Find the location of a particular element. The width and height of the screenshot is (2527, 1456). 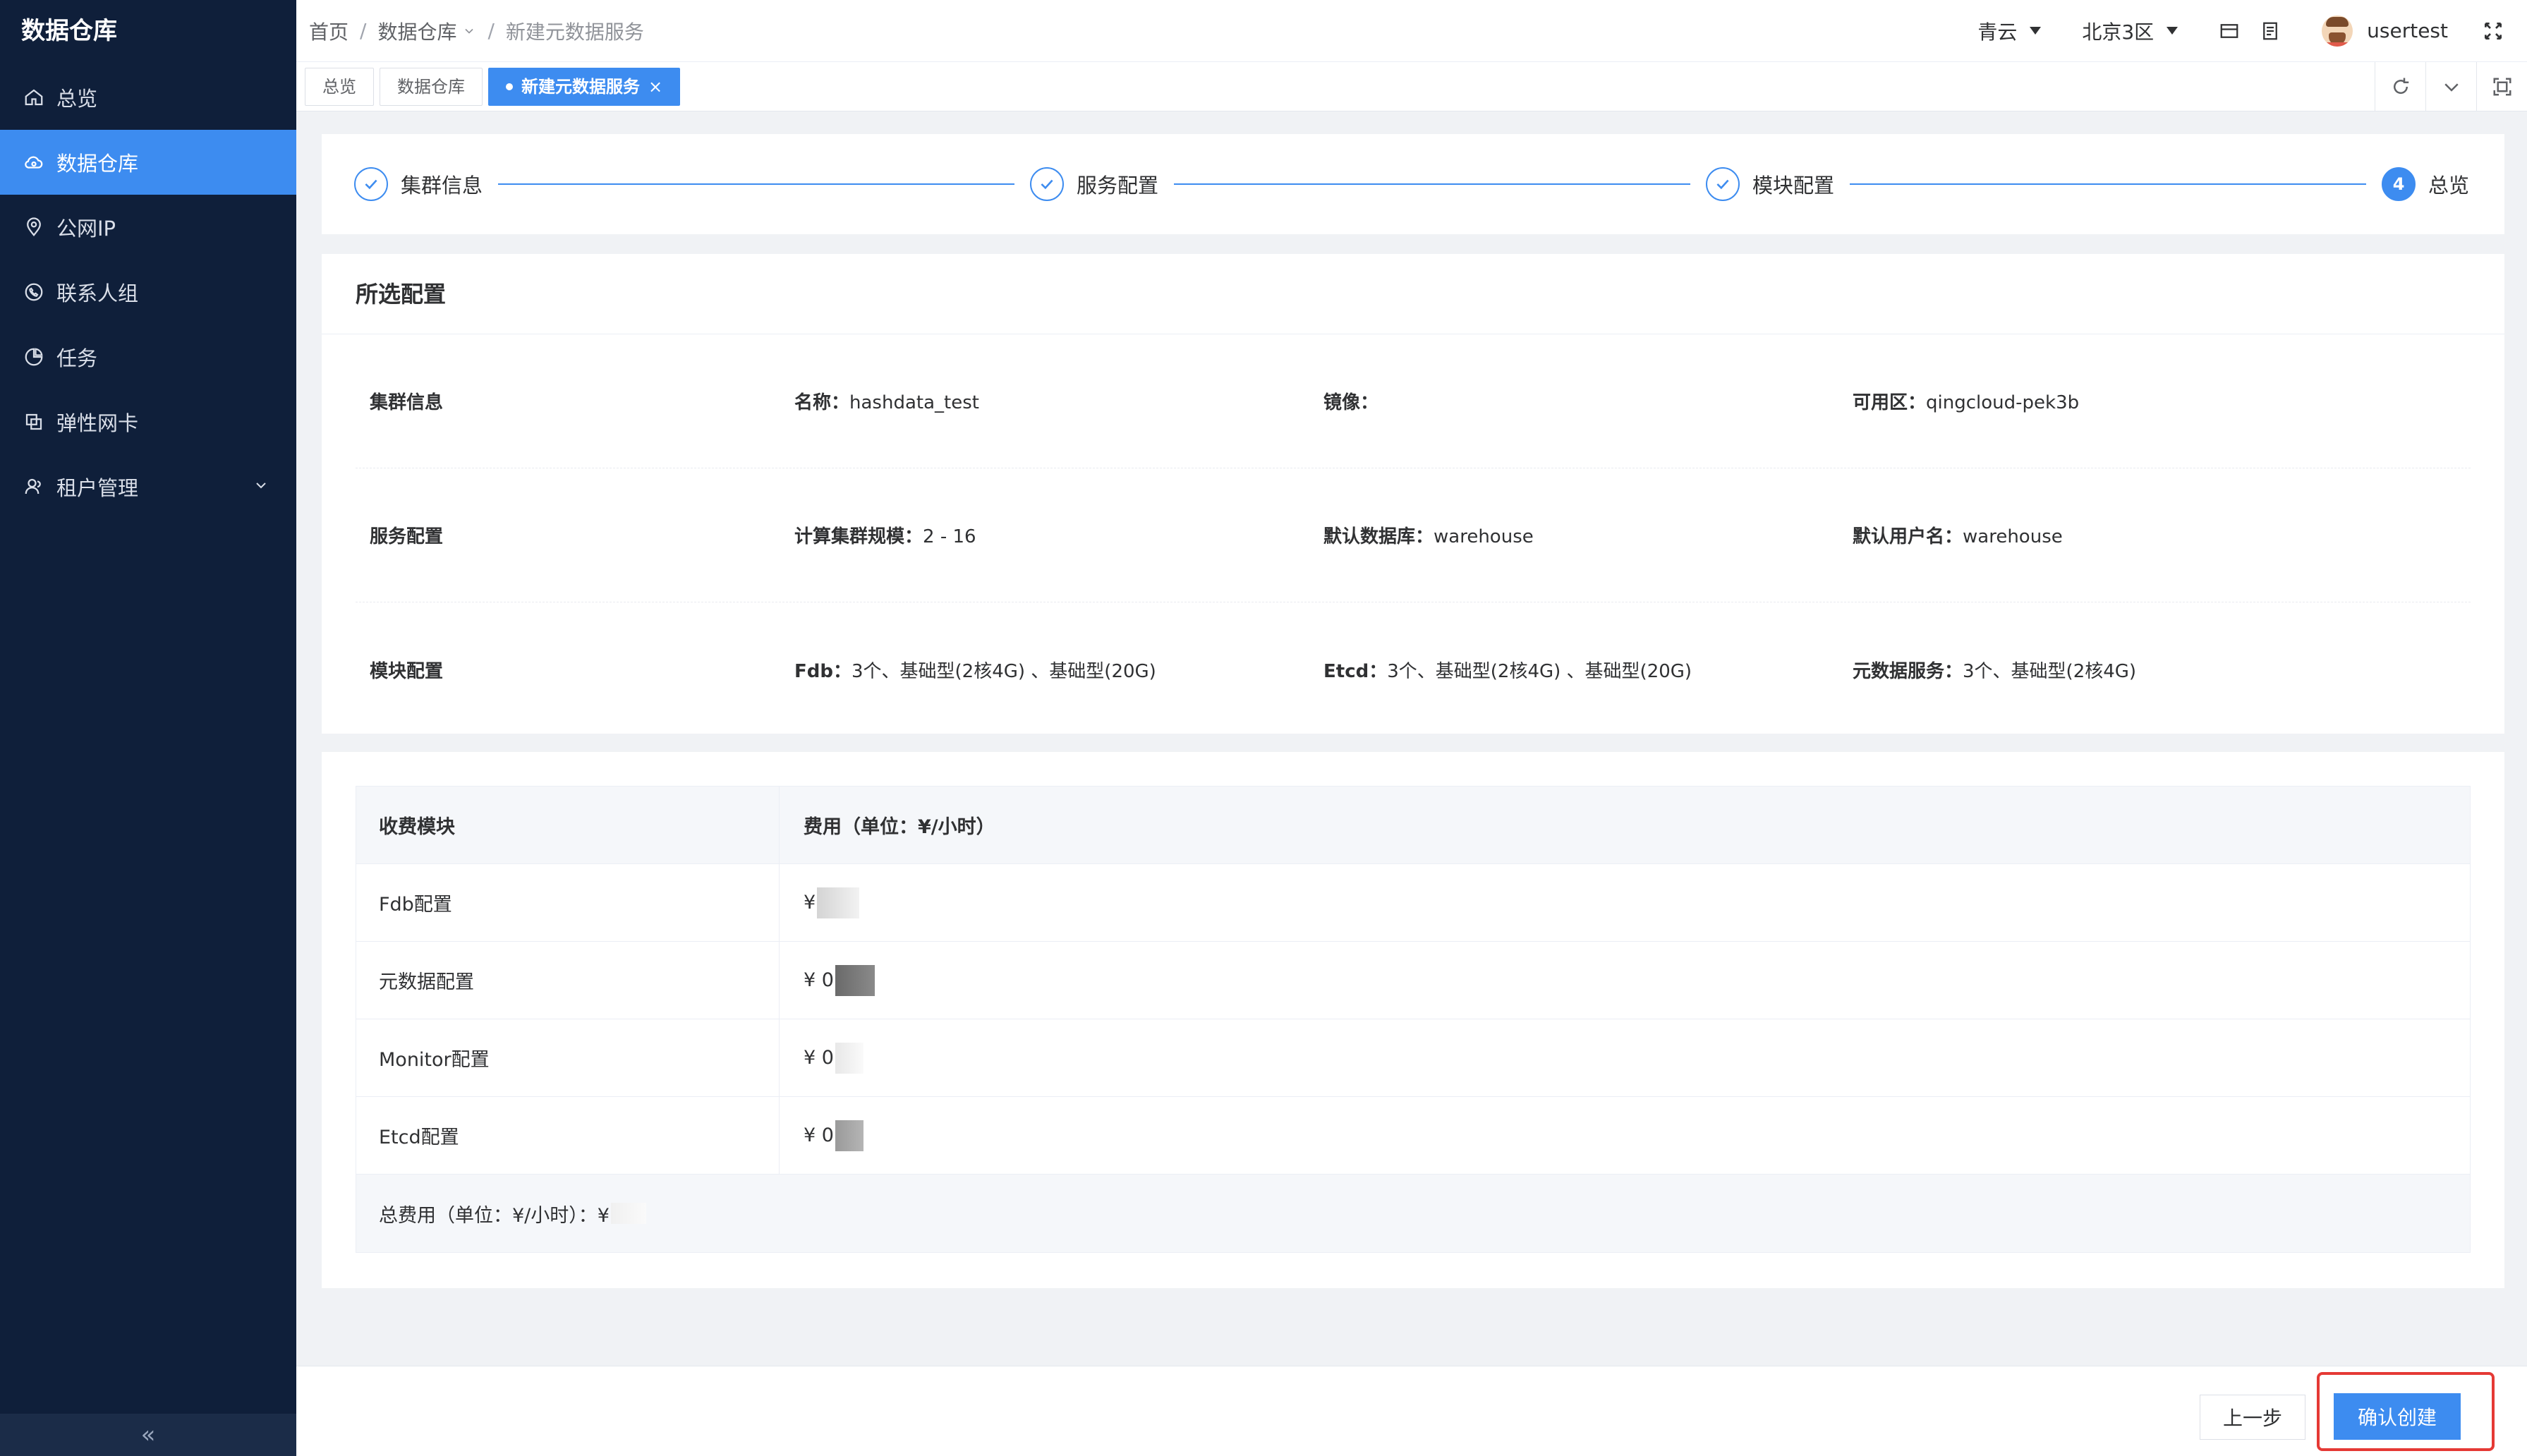

tab-overview: 总览 is located at coordinates (339, 86).